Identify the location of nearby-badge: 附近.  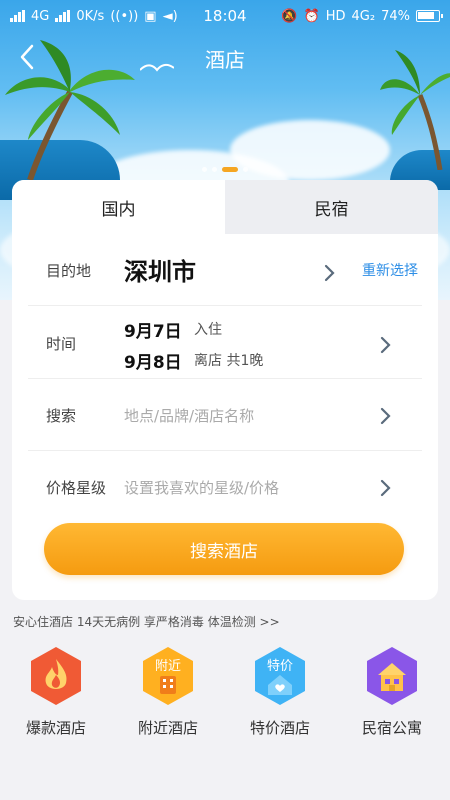
(168, 666).